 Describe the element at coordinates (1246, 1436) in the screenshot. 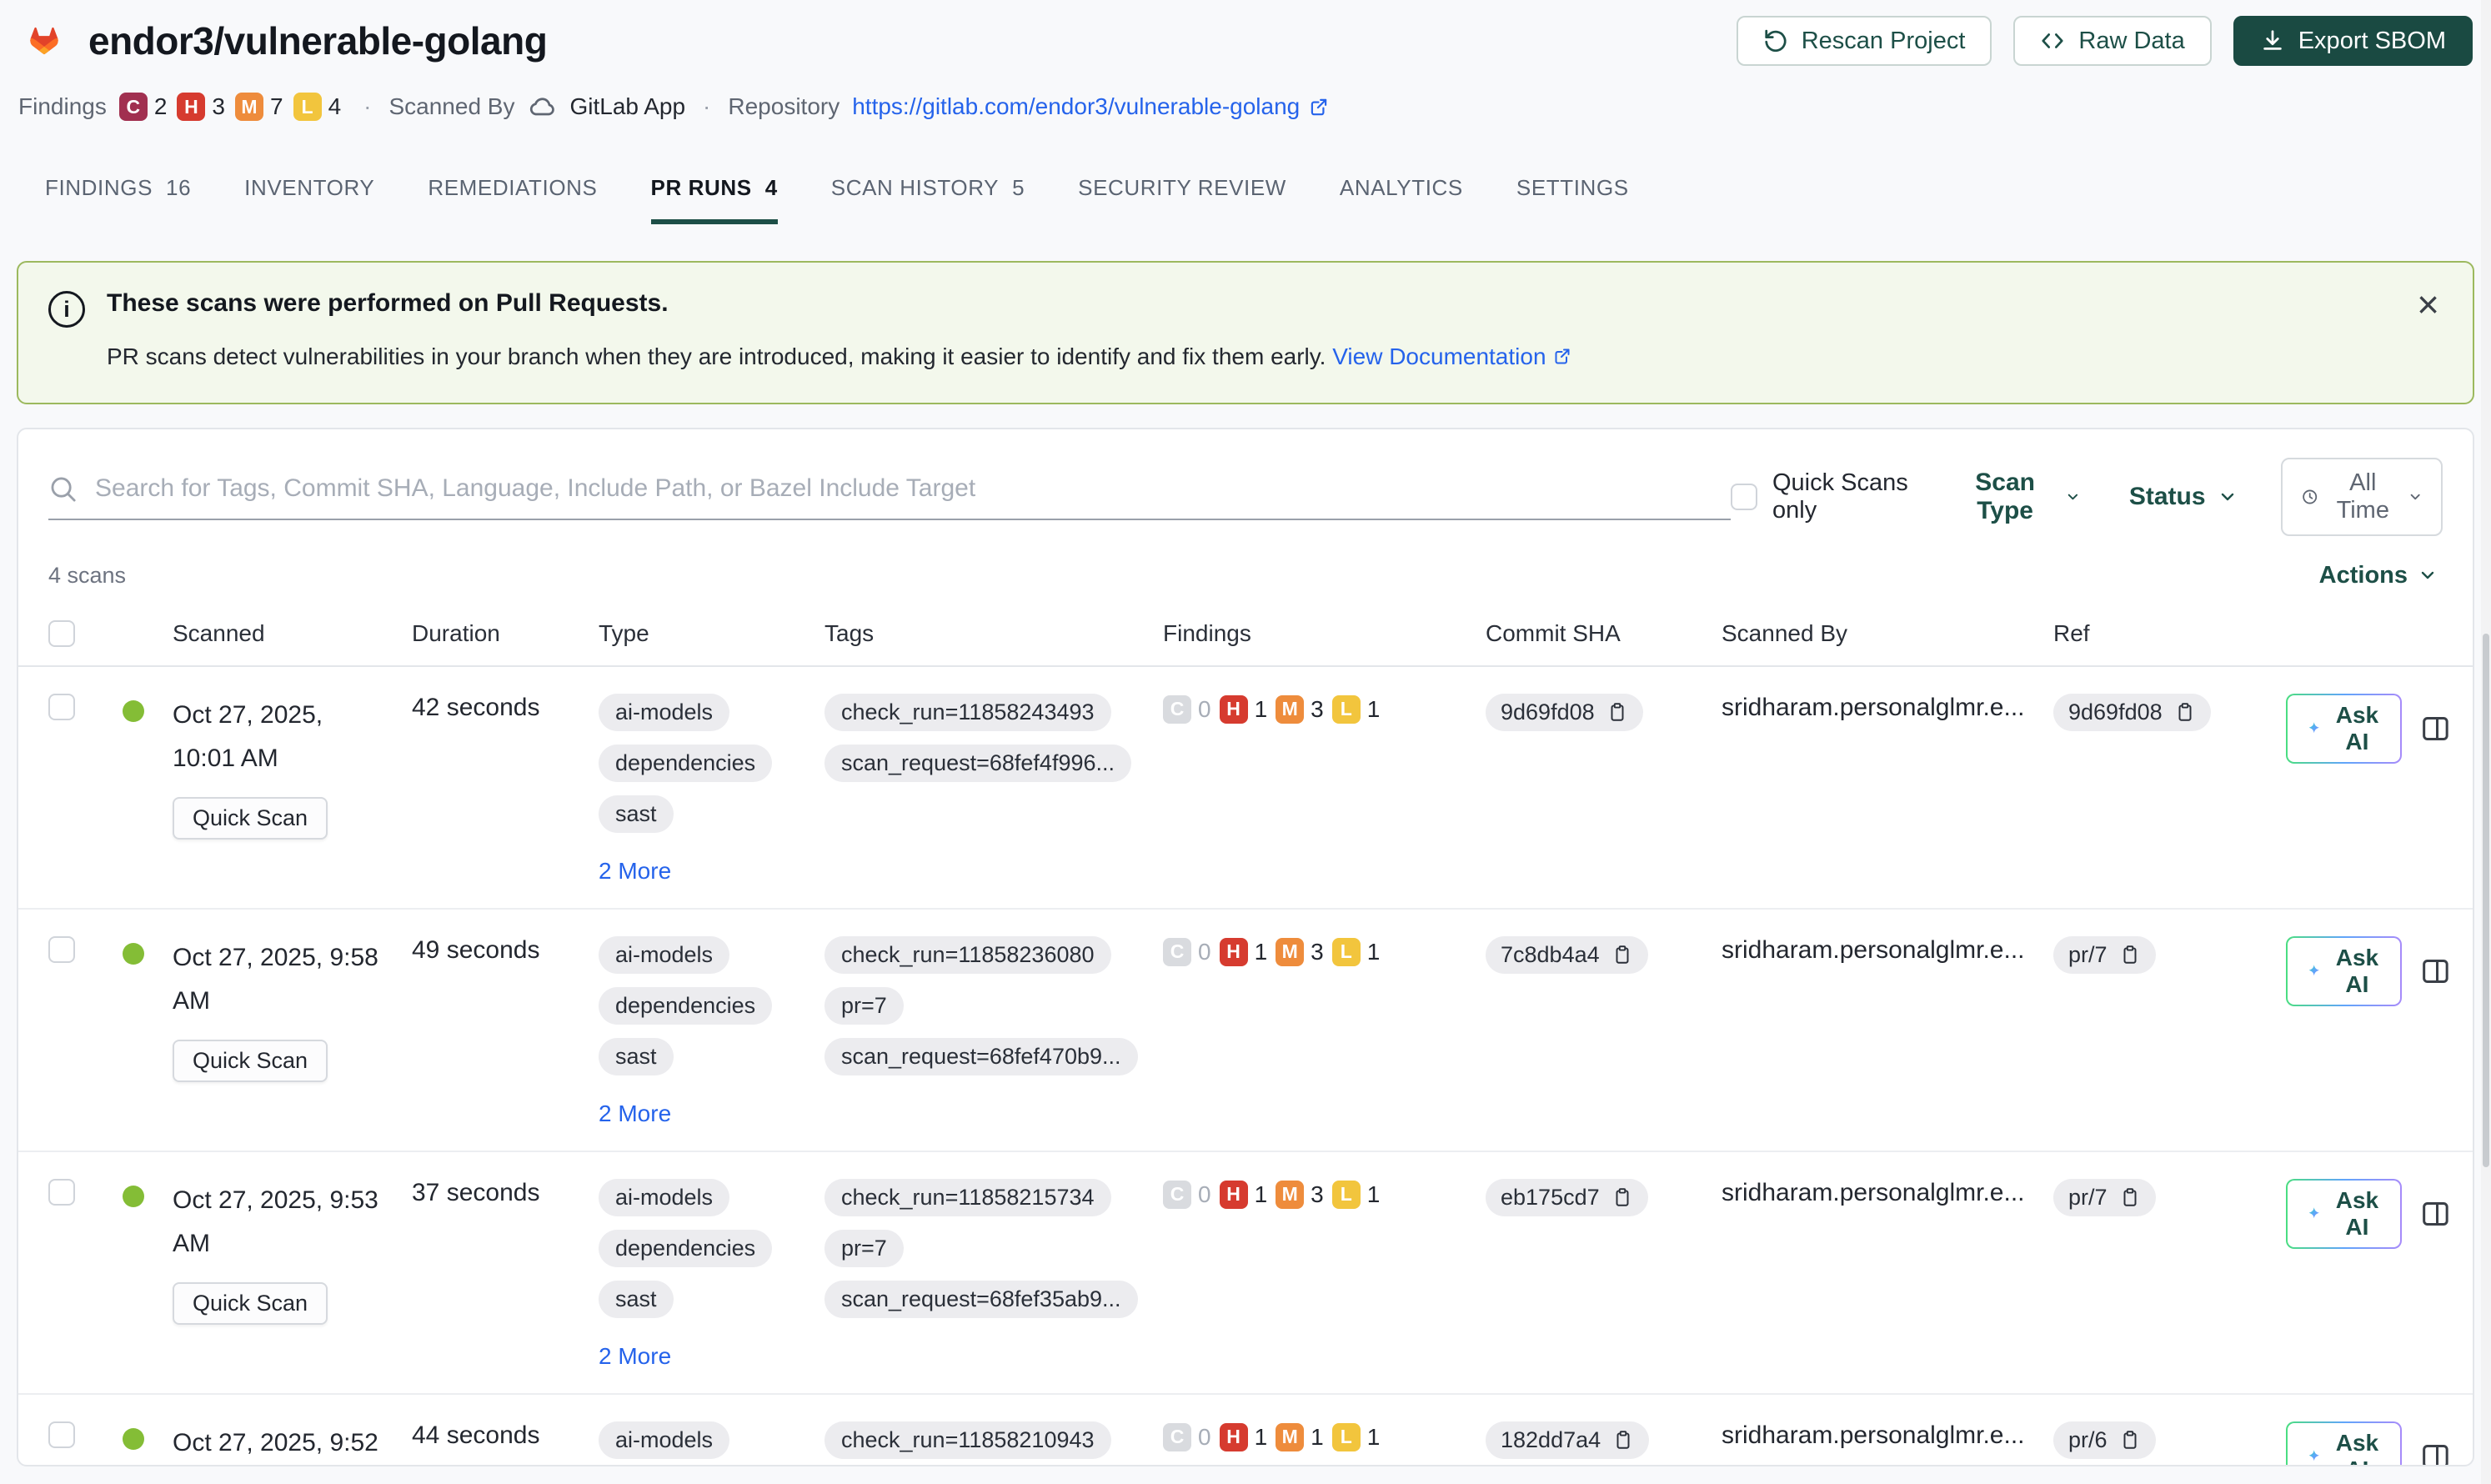

I see `severity-count-h: H1` at that location.